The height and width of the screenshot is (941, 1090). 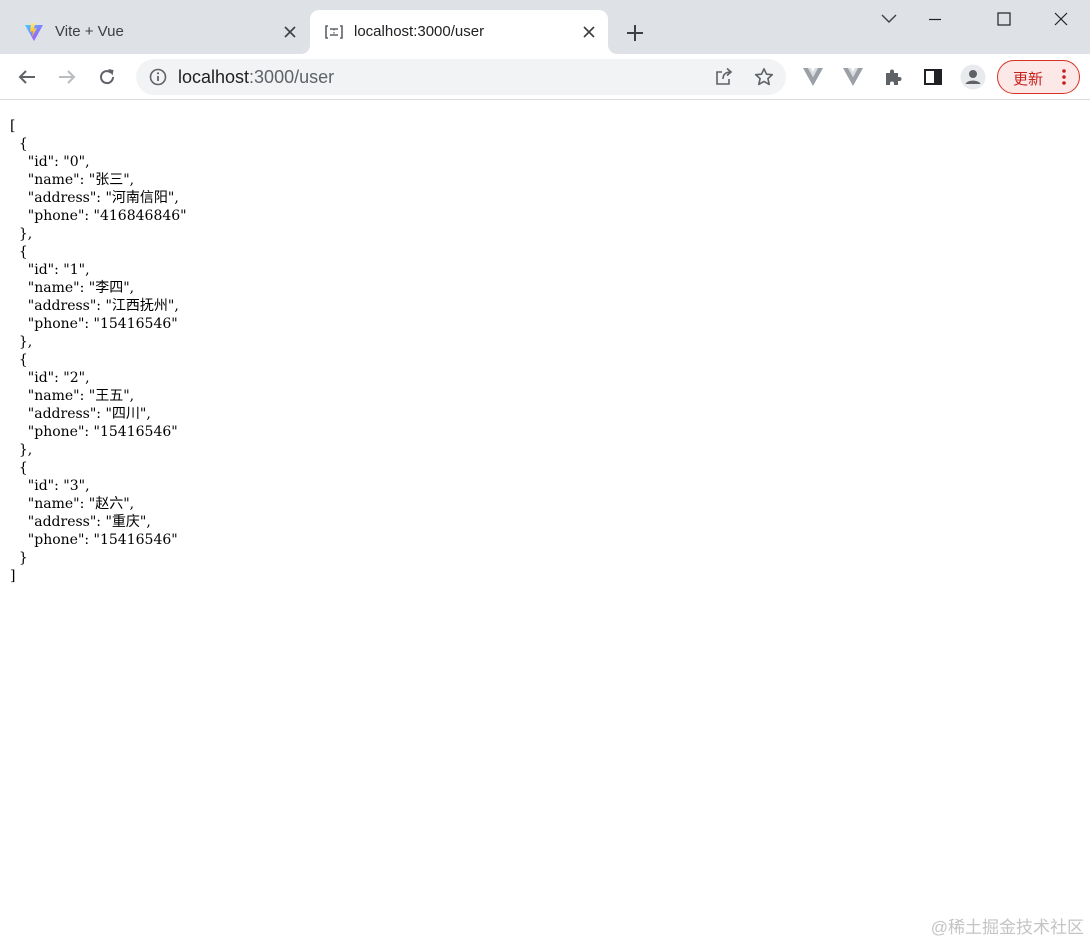 What do you see at coordinates (94, 198) in the screenshot?
I see `json-line: "address": "河南信阳",` at bounding box center [94, 198].